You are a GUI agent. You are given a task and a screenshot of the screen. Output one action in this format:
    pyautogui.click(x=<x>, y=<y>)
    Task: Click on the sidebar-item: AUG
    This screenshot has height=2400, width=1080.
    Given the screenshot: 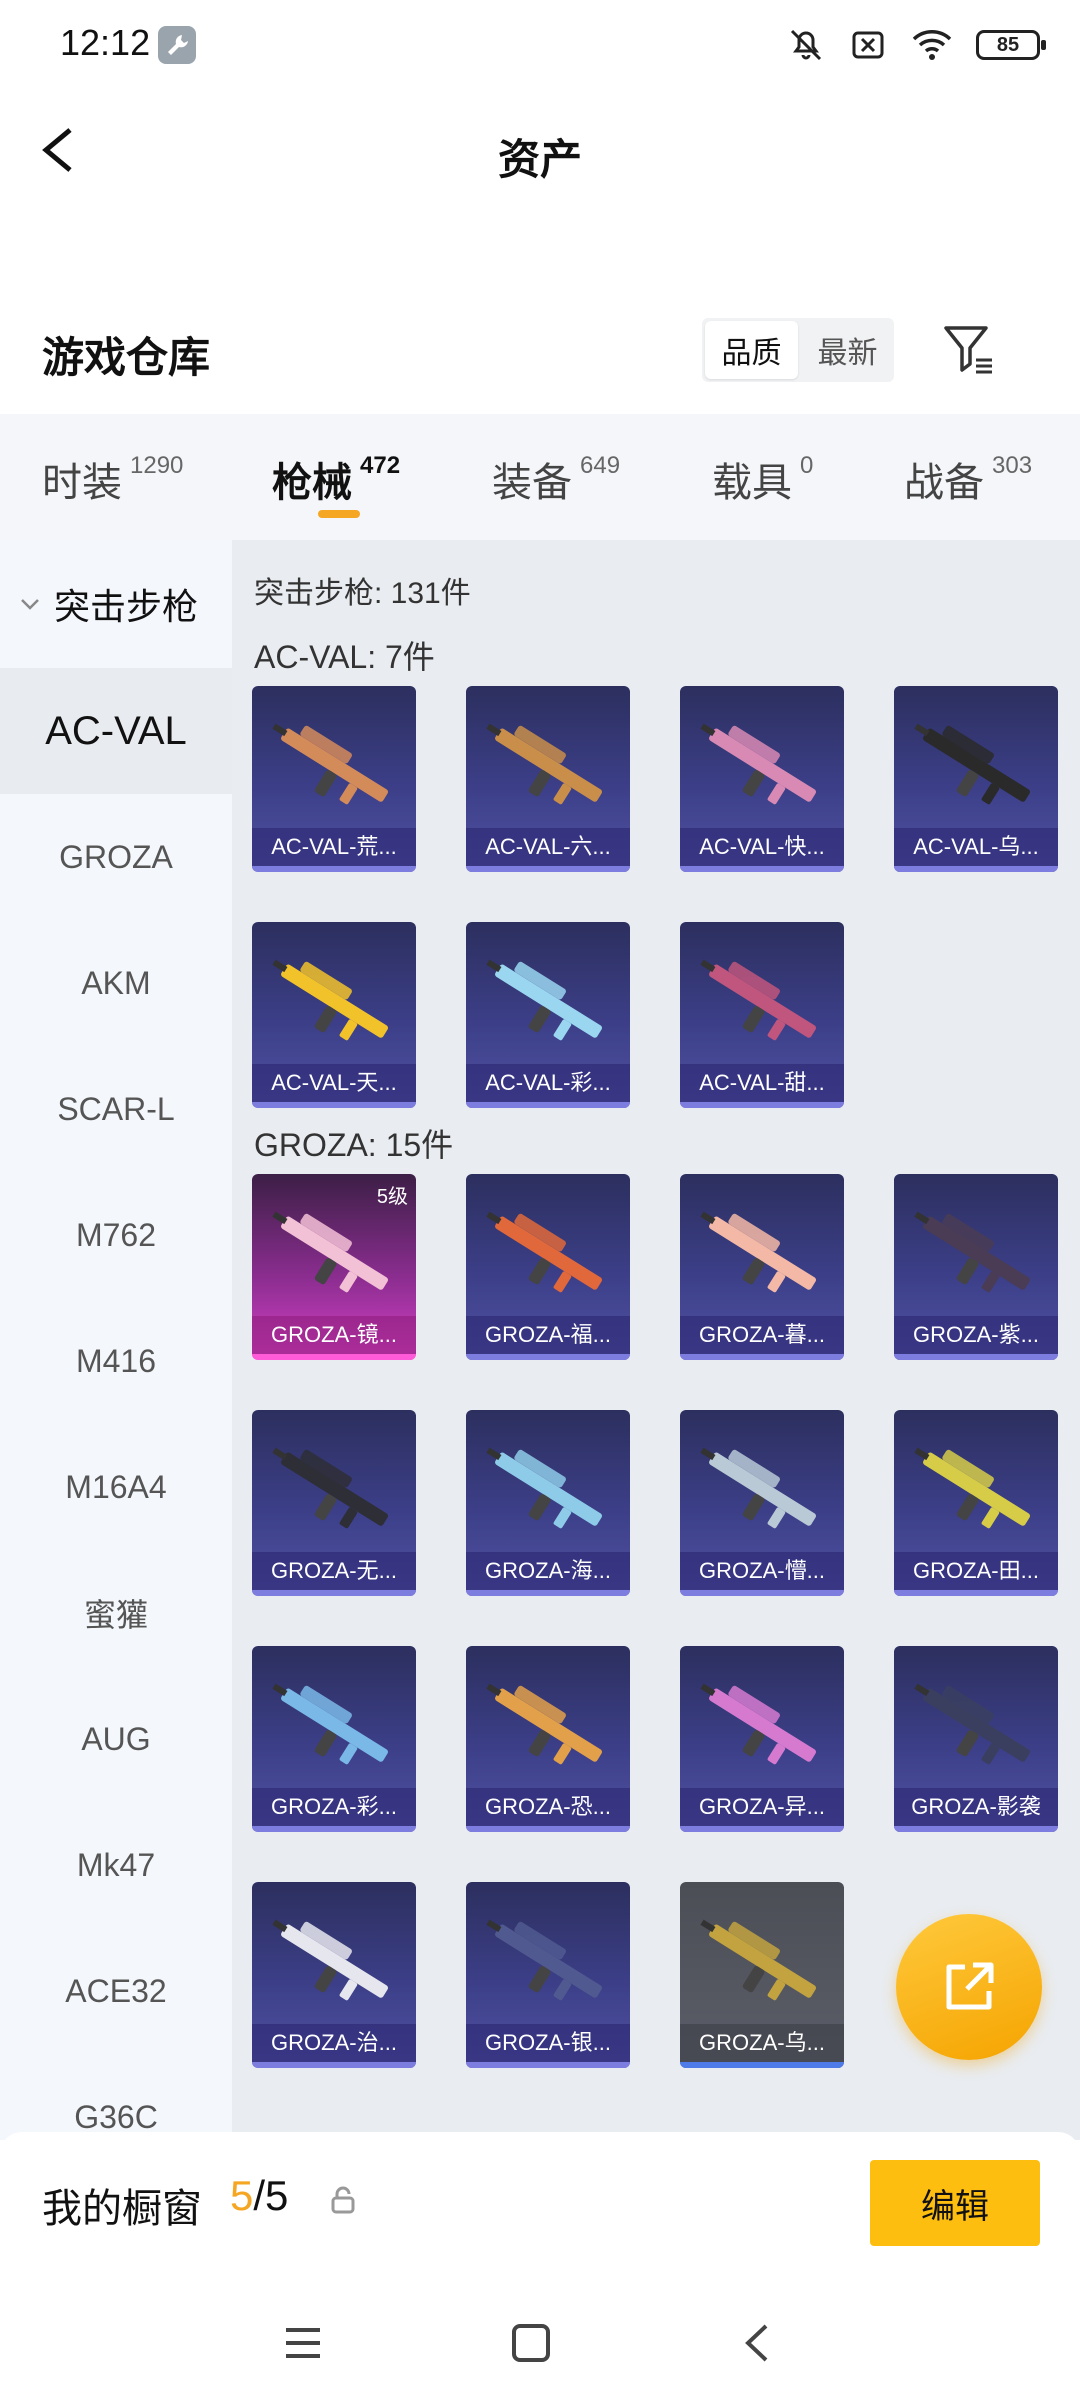 What is the action you would take?
    pyautogui.click(x=116, y=1739)
    